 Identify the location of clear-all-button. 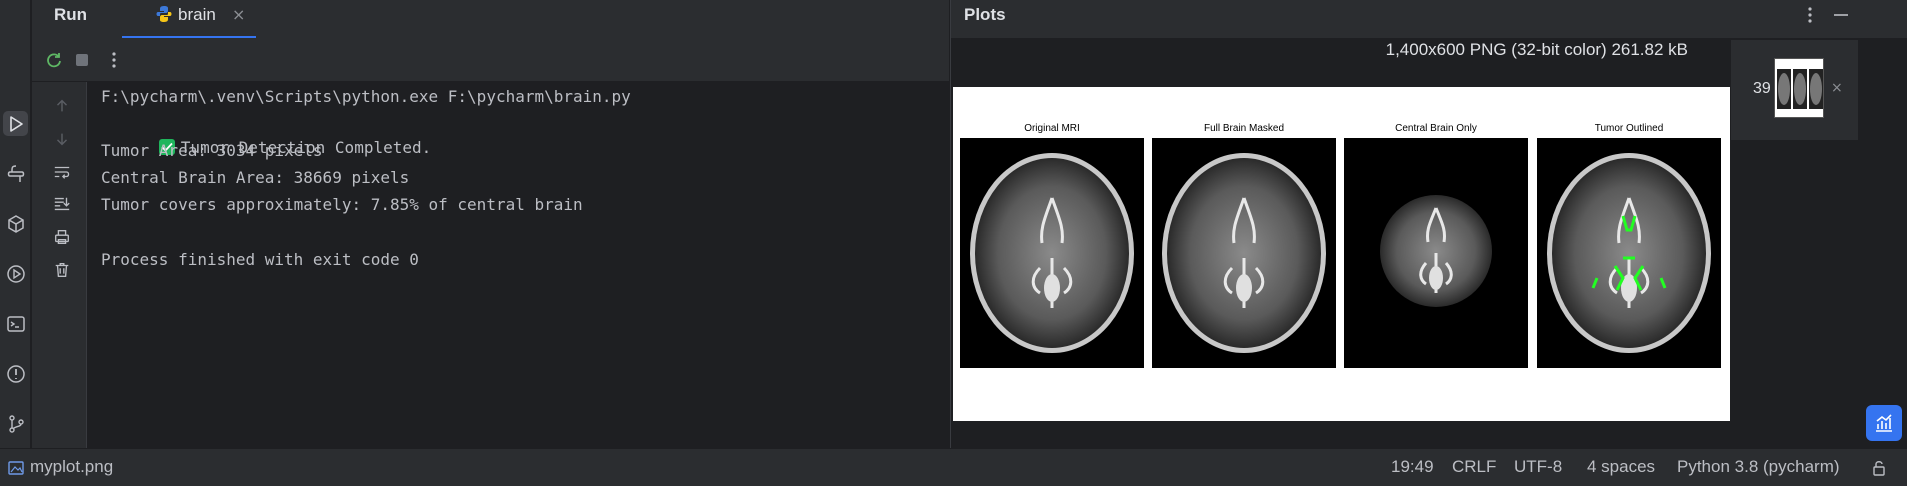
(62, 270).